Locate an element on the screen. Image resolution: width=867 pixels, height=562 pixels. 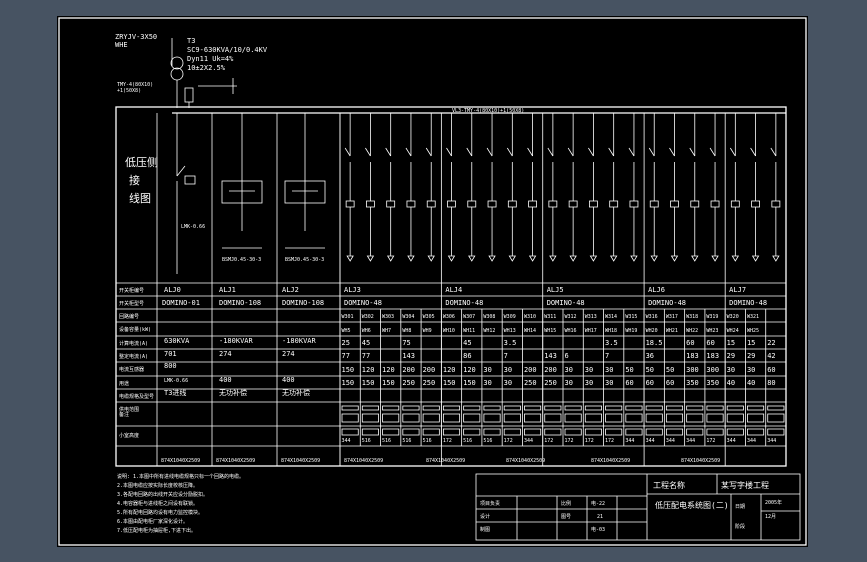
note-line: 2.本图电缆应按实际长度校核压降。 is located at coordinates (157, 485).